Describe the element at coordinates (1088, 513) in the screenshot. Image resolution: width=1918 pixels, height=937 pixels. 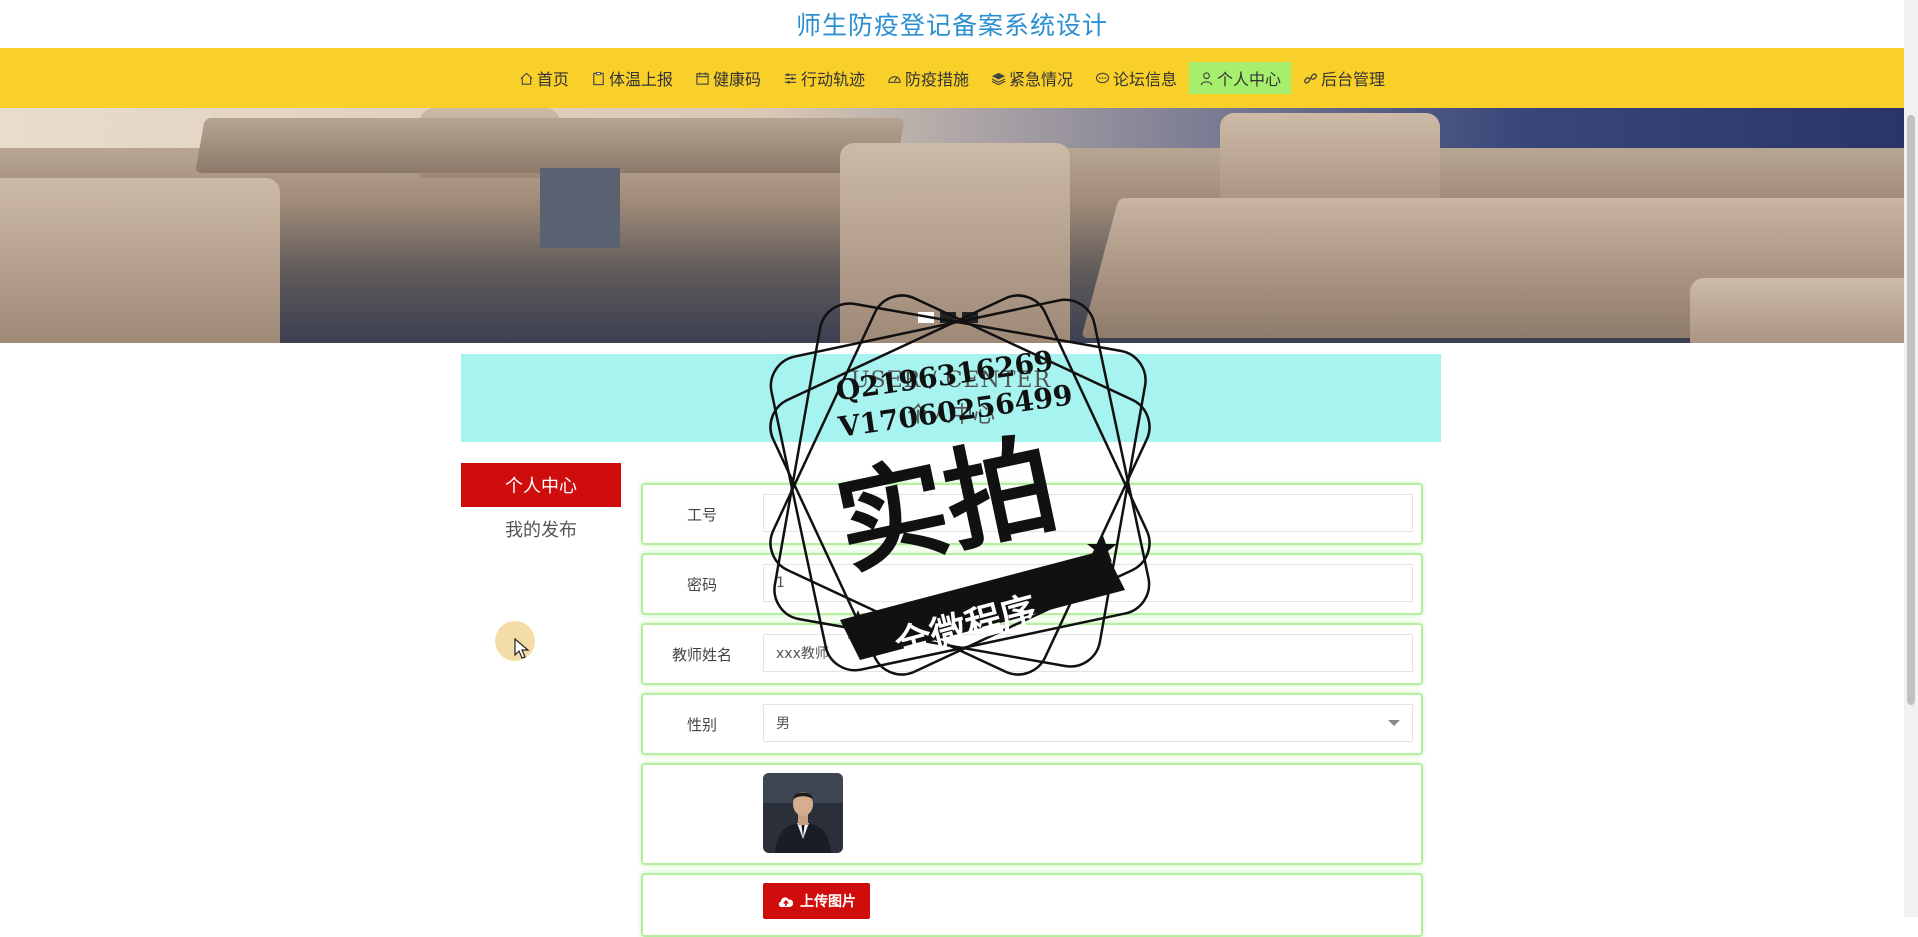
I see `gonghao-input` at that location.